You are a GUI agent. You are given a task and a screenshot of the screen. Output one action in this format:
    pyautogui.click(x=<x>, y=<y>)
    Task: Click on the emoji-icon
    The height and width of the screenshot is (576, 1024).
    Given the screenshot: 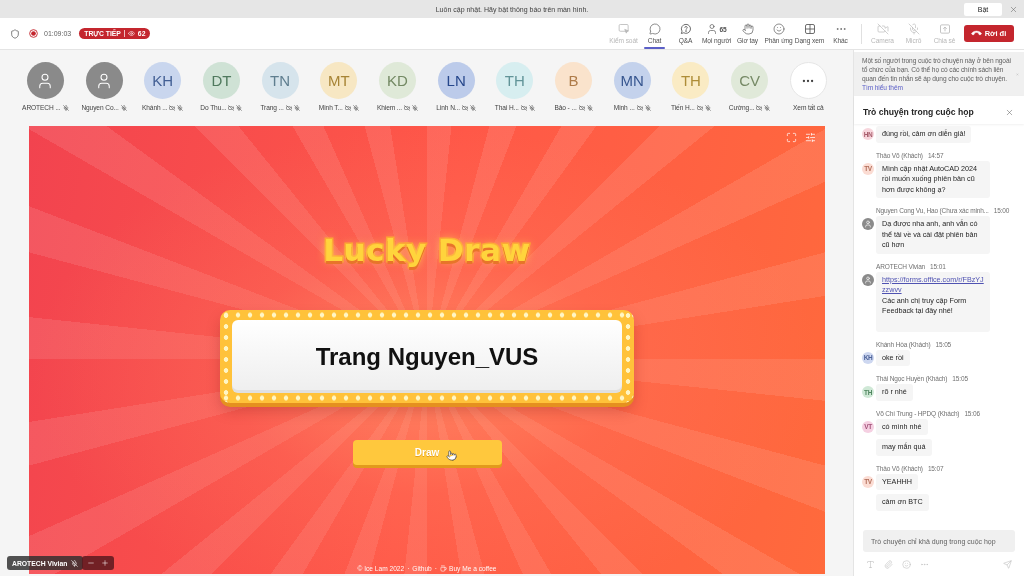 What is the action you would take?
    pyautogui.click(x=906, y=564)
    